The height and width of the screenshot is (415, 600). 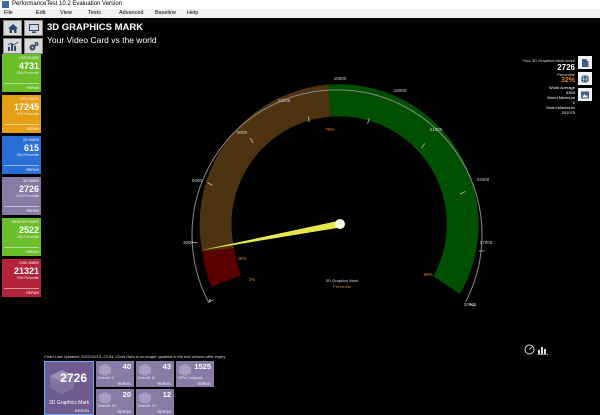 I want to click on gauge-tick-label: 24000, so click(x=483, y=179).